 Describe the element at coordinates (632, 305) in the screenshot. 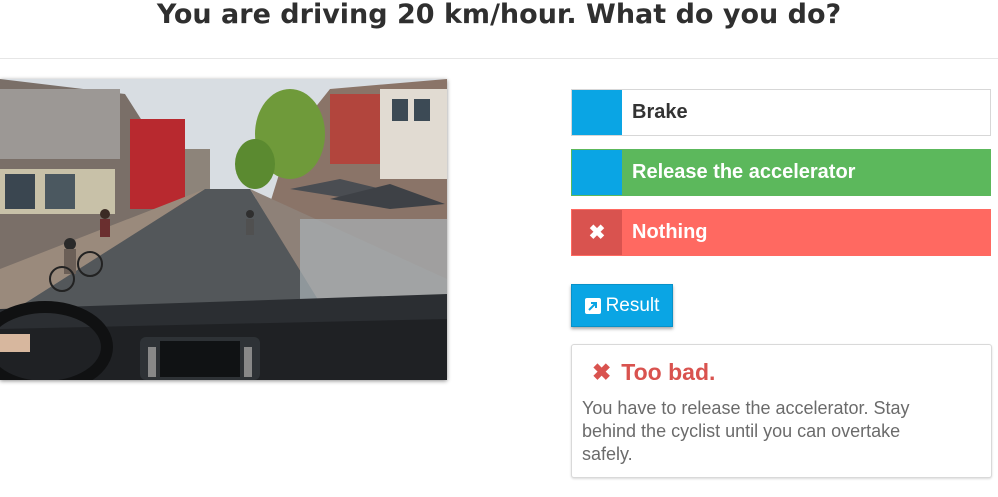

I see `result-button-label: Result` at that location.